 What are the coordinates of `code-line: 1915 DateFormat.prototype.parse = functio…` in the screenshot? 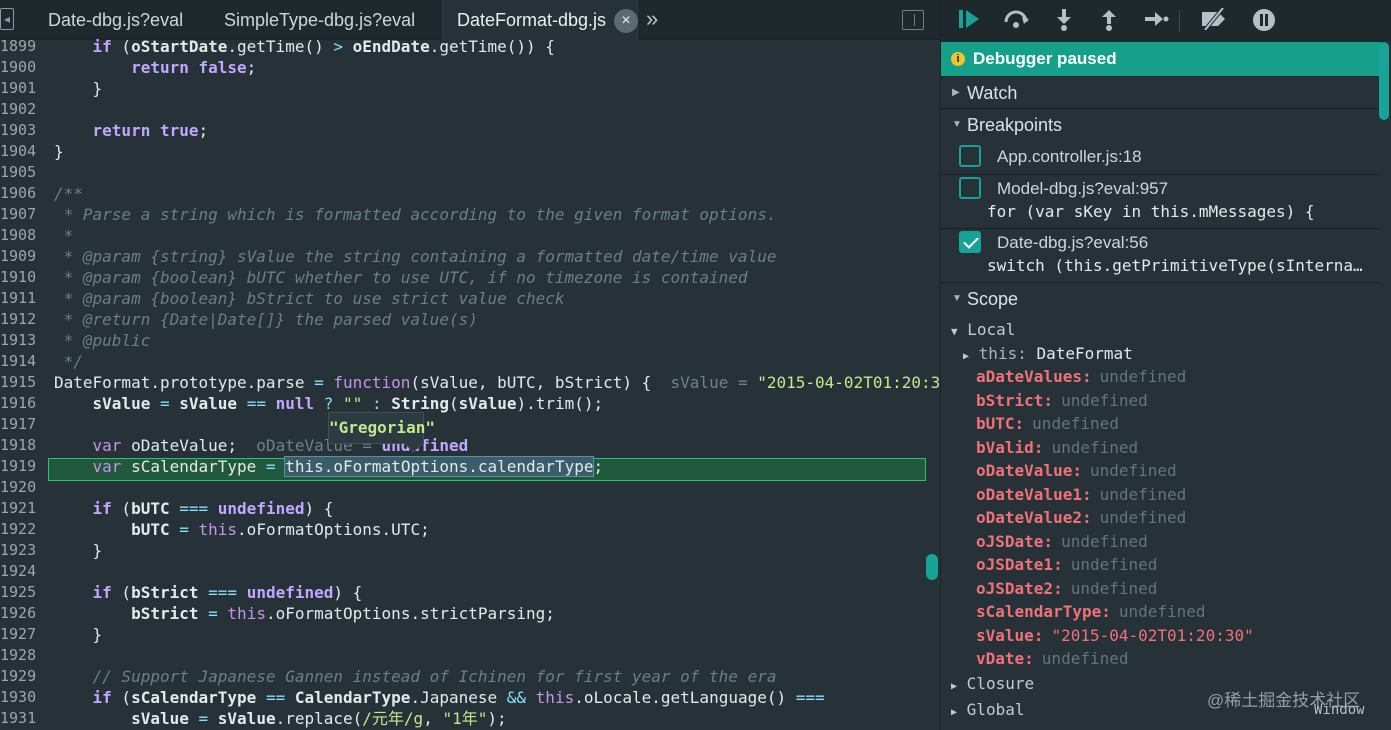 It's located at (470, 382).